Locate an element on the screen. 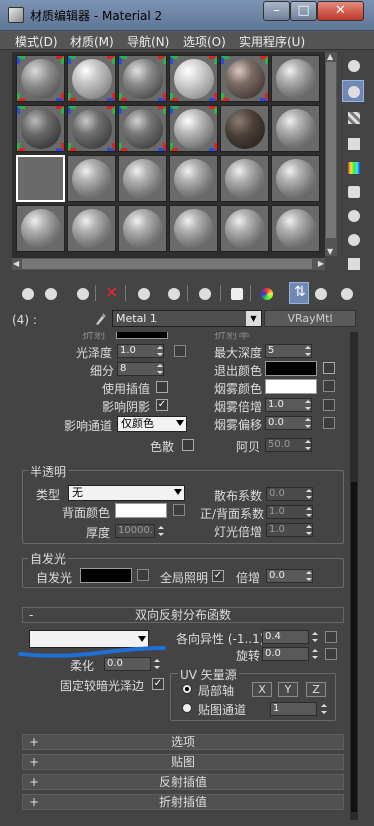  menu-options: 选项(O) is located at coordinates (204, 41).